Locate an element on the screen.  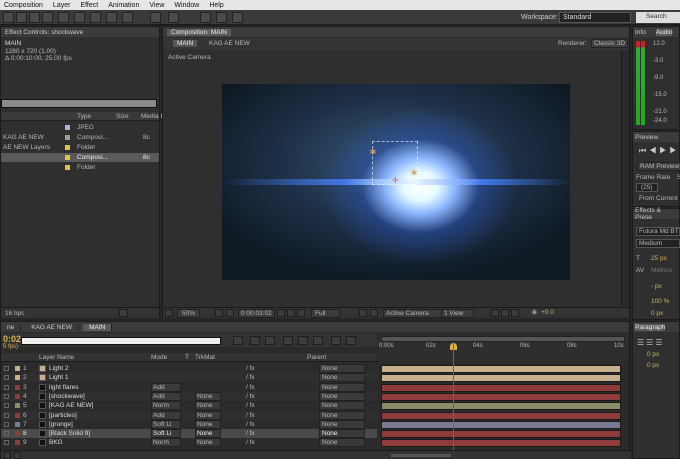
type-tool-icon is located at coordinates (95, 17).